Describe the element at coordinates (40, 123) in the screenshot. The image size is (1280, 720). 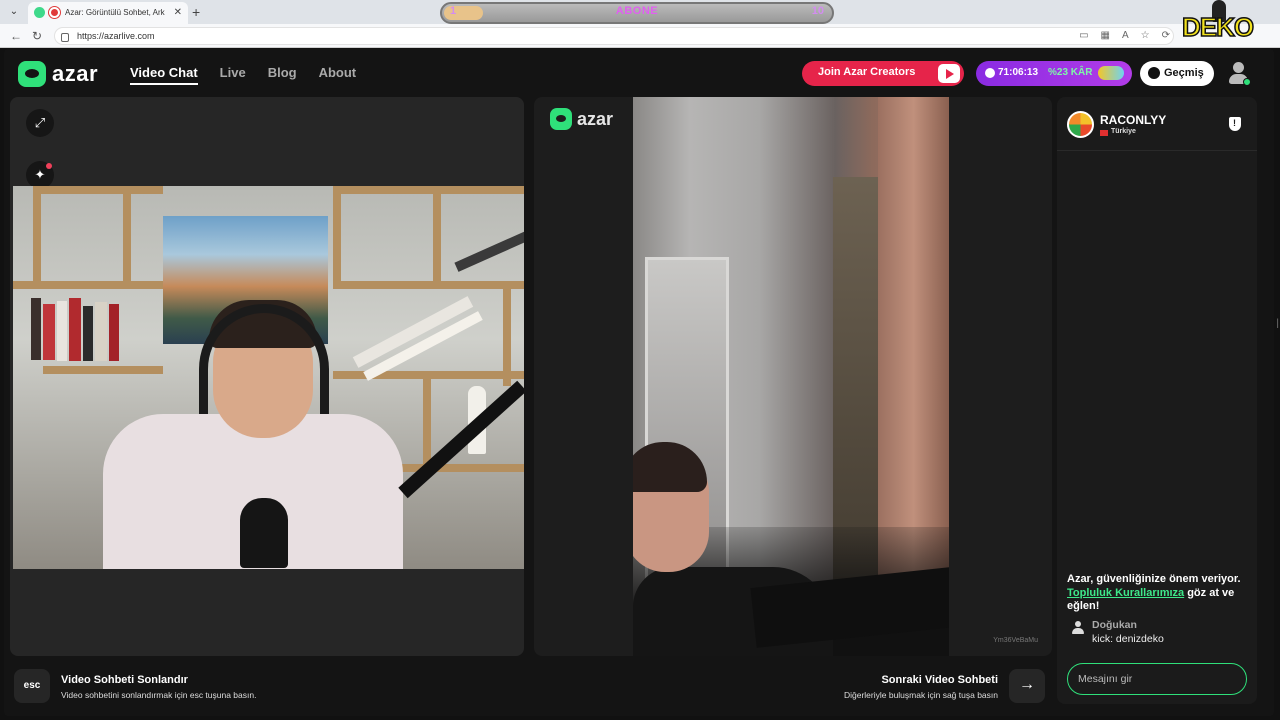
I see `expand-icon: ⤢` at that location.